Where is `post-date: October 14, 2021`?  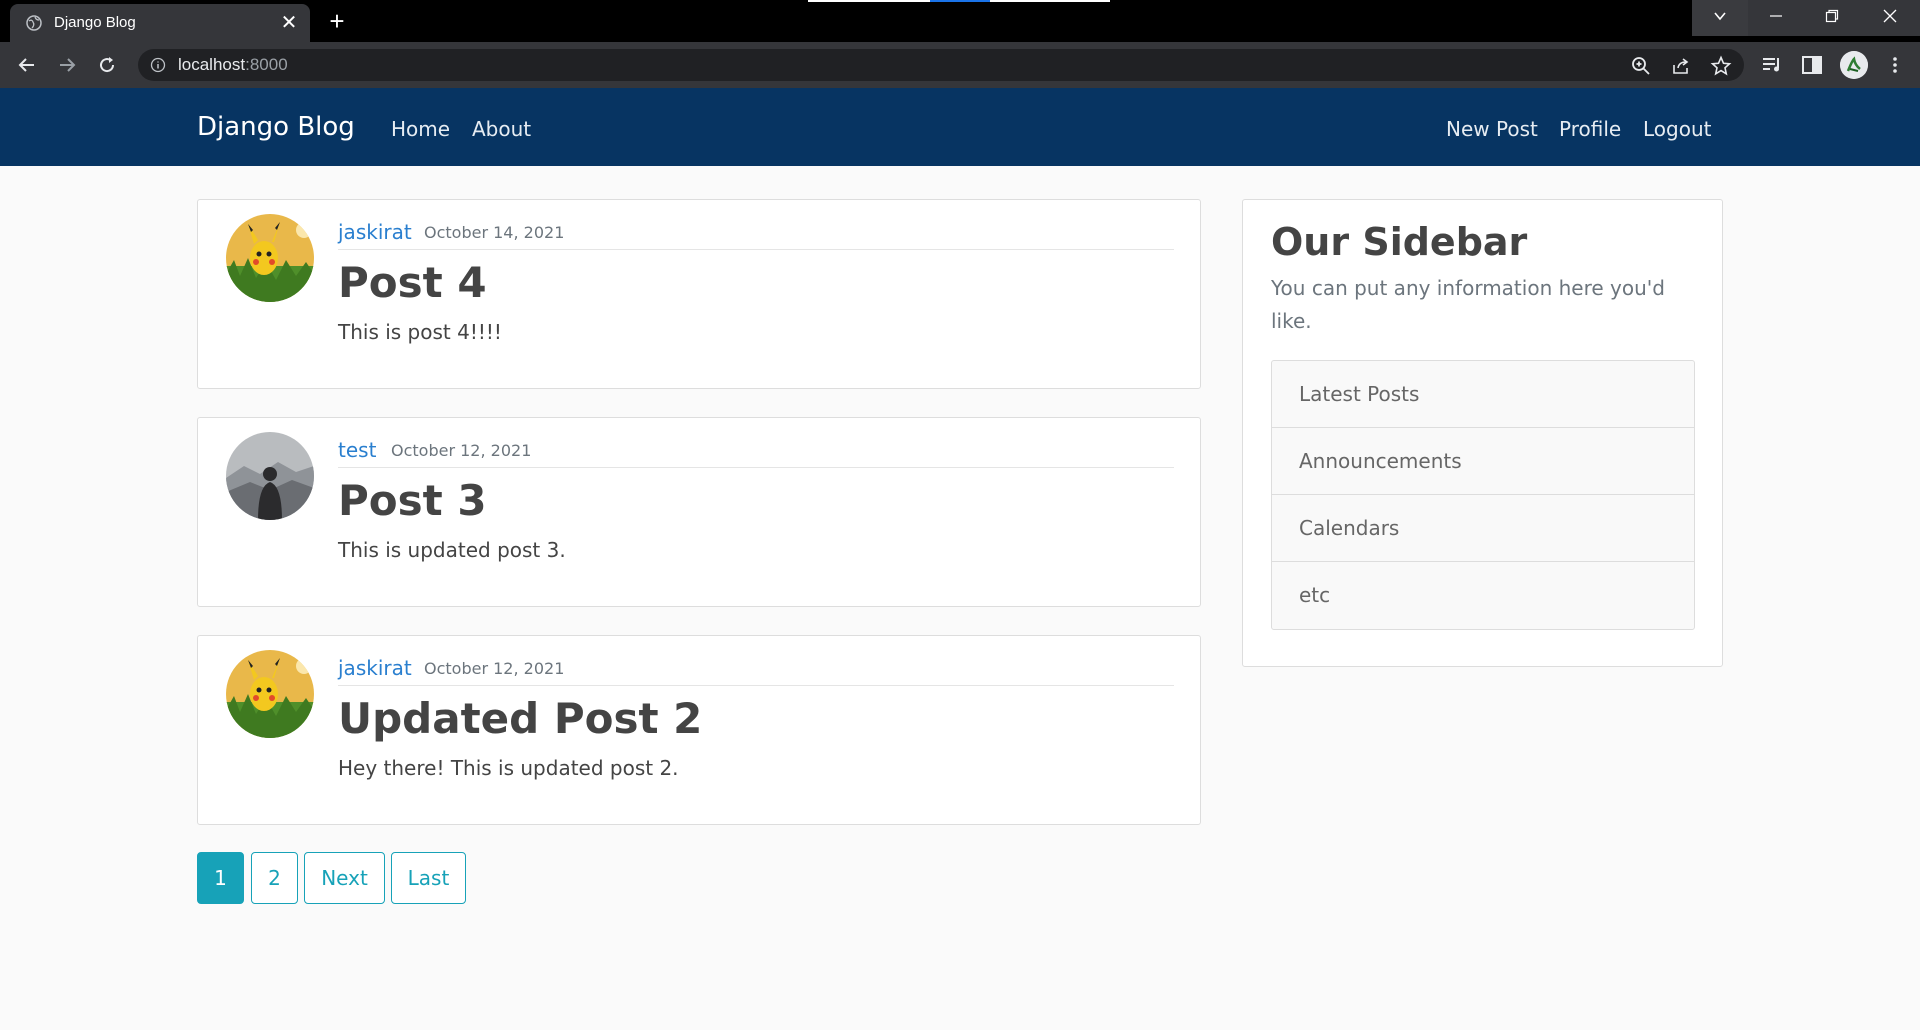
post-date: October 14, 2021 is located at coordinates (494, 232).